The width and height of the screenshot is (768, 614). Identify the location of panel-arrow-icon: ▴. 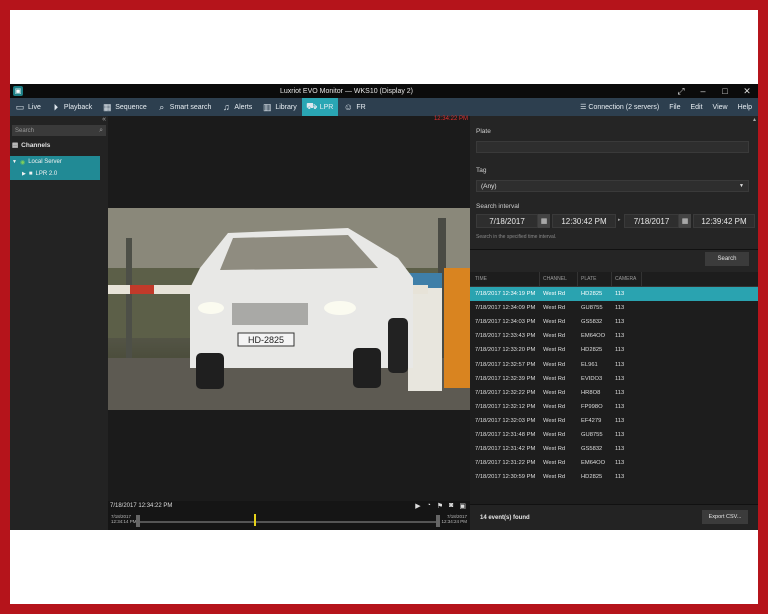
(754, 119).